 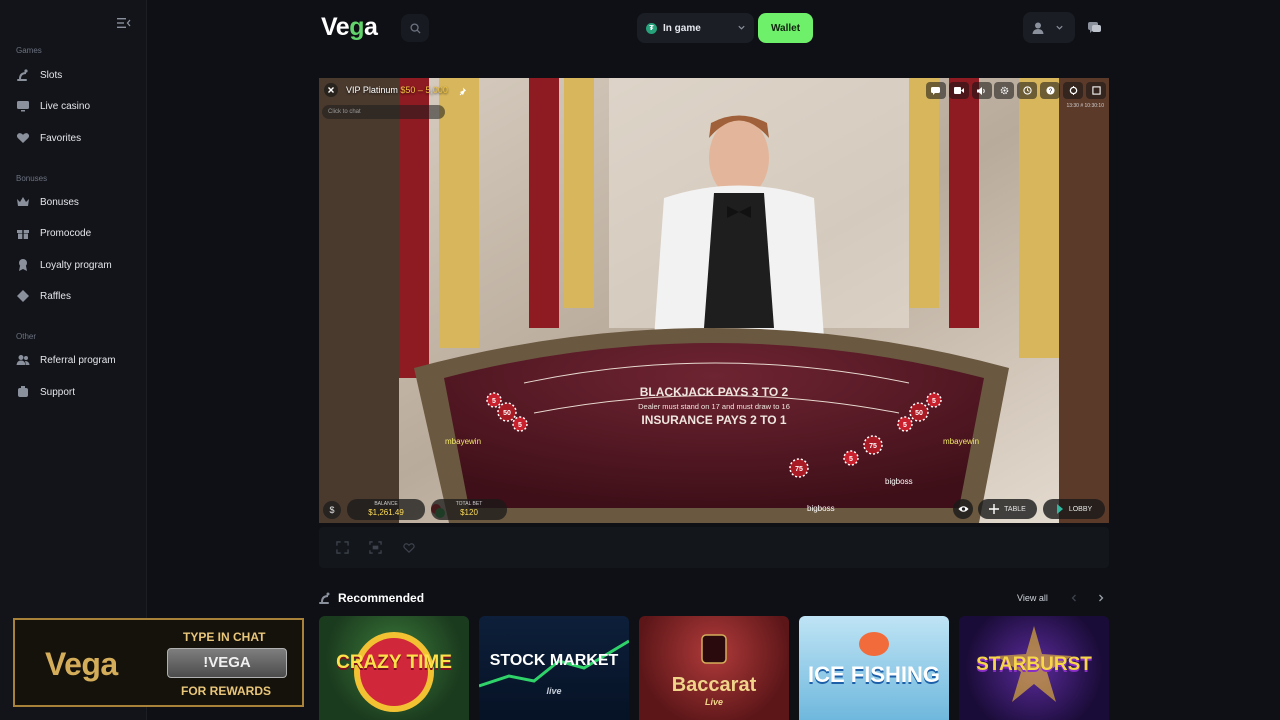 What do you see at coordinates (397, 90) in the screenshot?
I see `table-title: VIP Platinum $50 – 5,000` at bounding box center [397, 90].